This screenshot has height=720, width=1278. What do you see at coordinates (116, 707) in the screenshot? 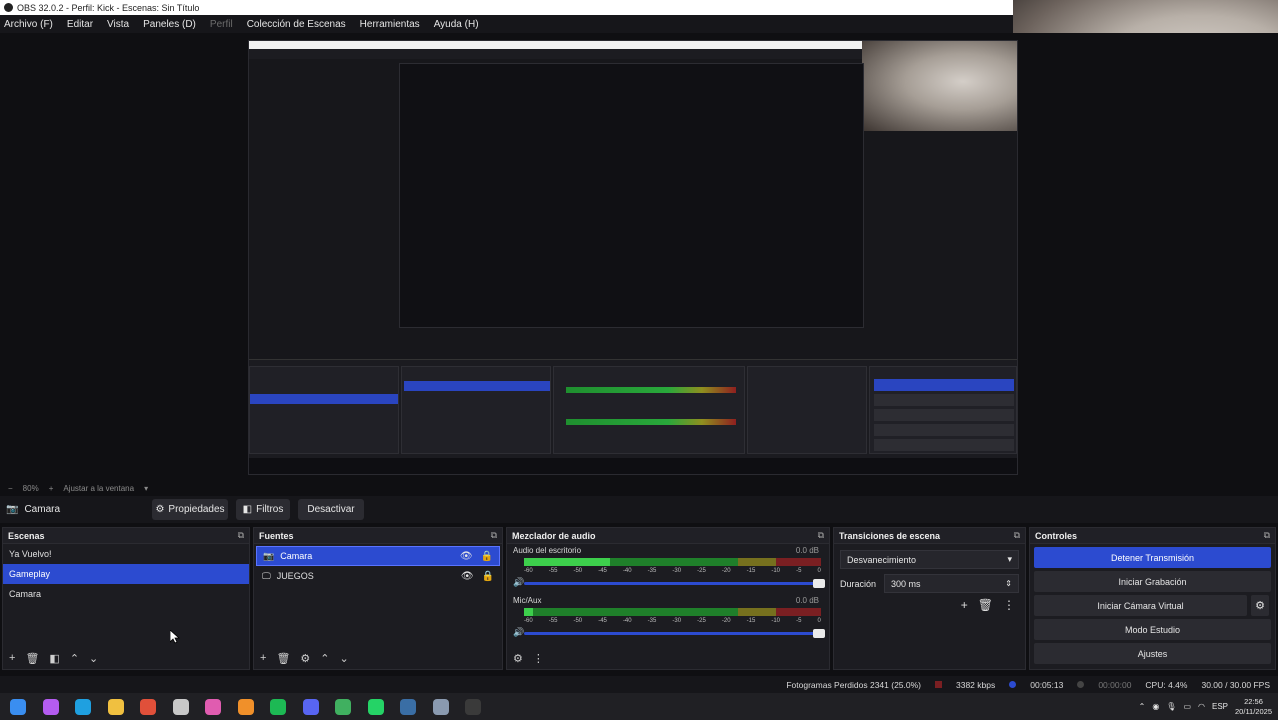
I see `file-explorer-icon` at bounding box center [116, 707].